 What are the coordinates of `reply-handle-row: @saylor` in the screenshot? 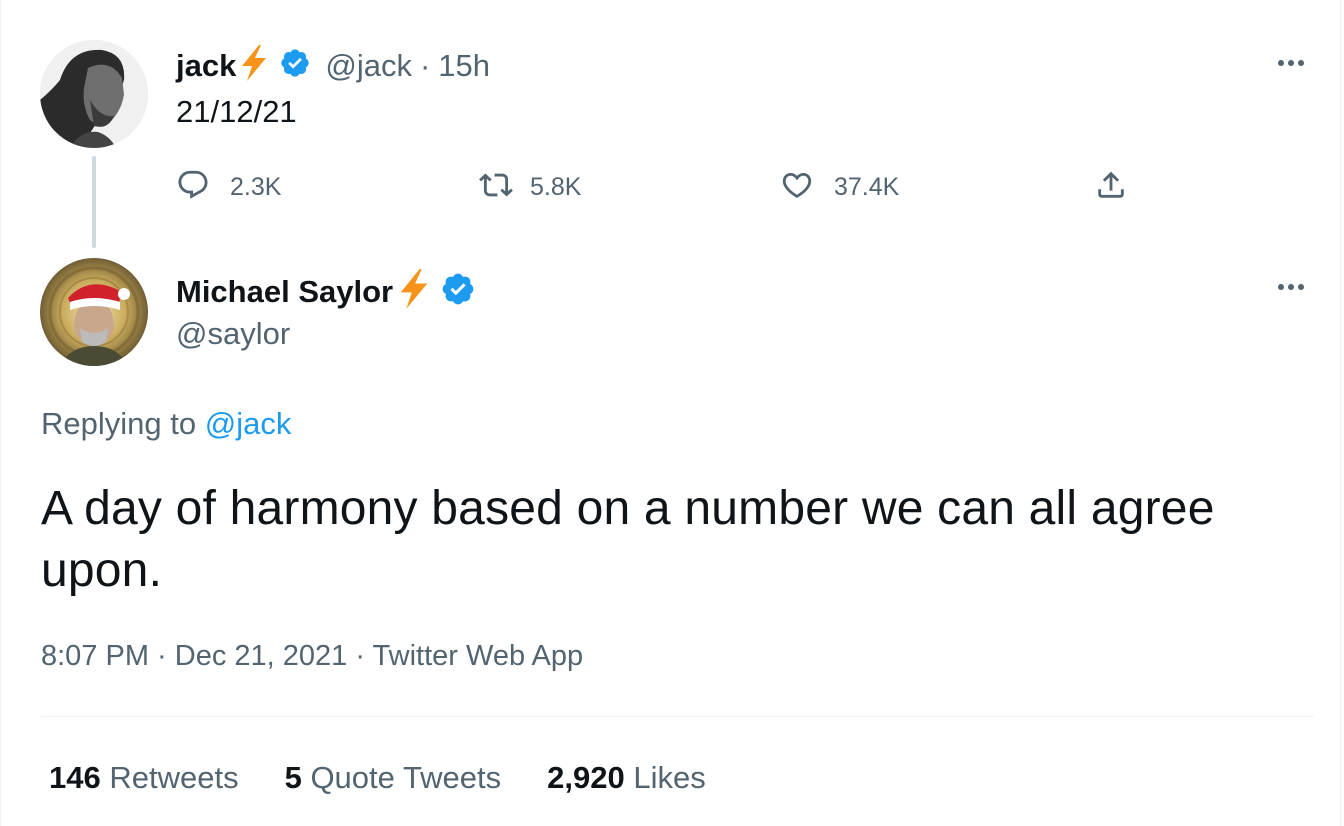 It's located at (233, 334).